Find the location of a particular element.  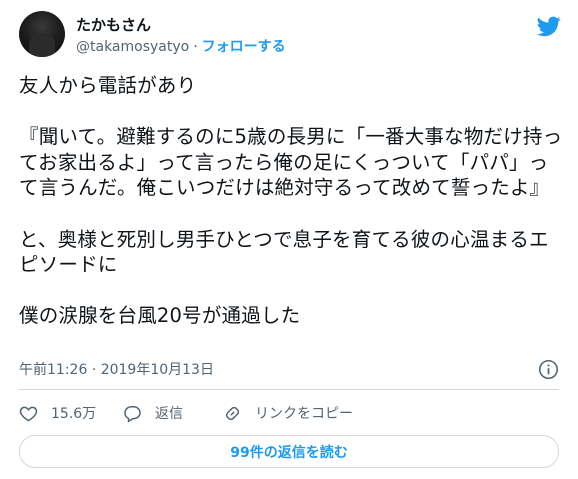

divider is located at coordinates (289, 389).